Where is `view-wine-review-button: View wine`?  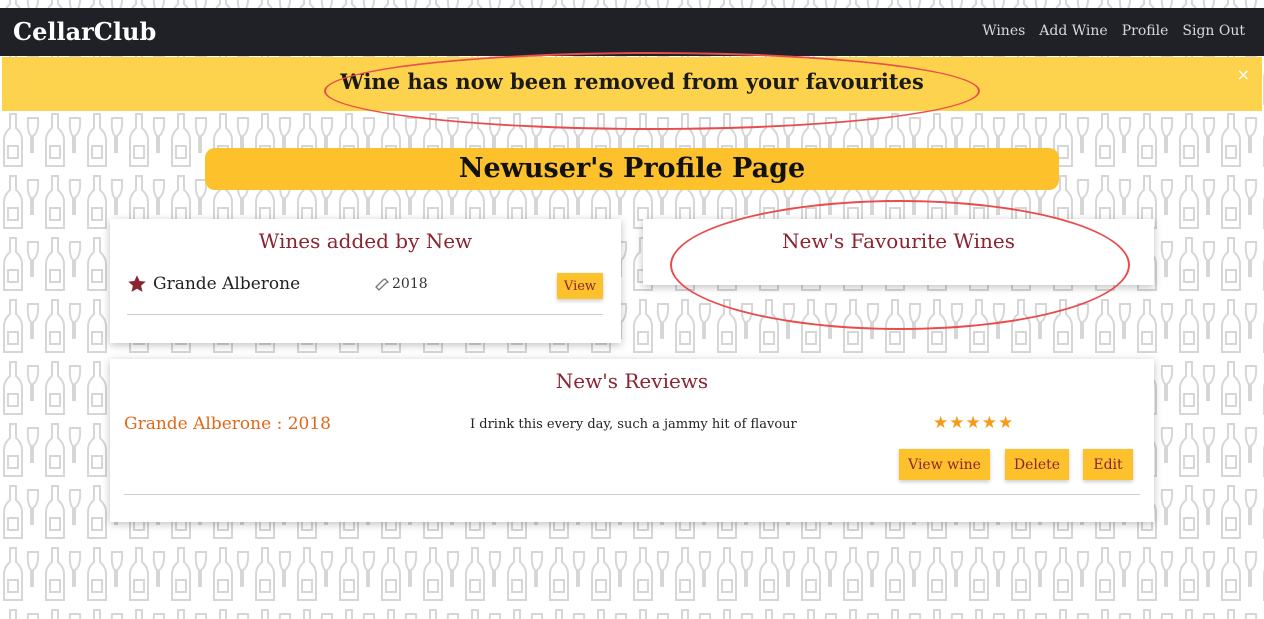 view-wine-review-button: View wine is located at coordinates (944, 464).